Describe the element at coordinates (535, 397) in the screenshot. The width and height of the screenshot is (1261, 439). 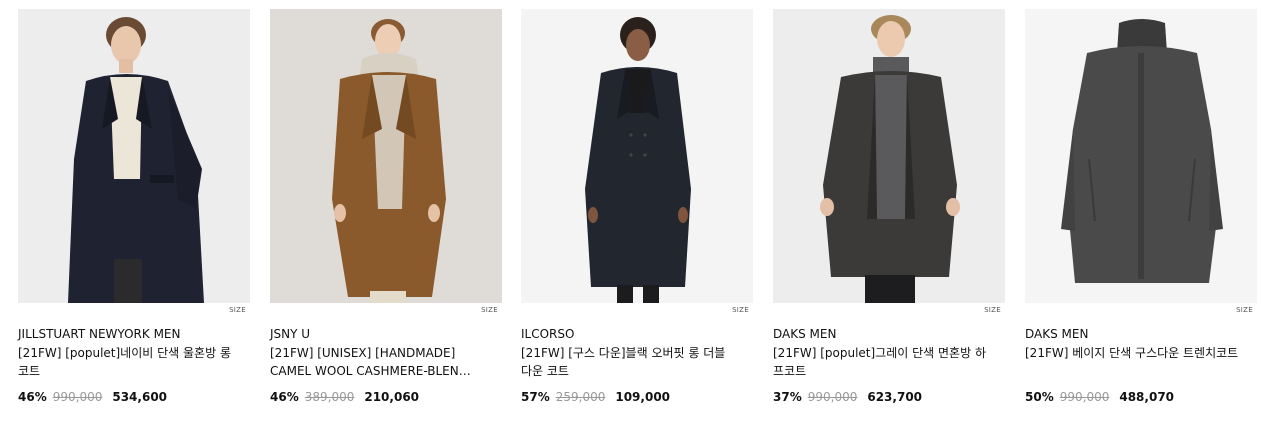
I see `discount-rate: 57%` at that location.